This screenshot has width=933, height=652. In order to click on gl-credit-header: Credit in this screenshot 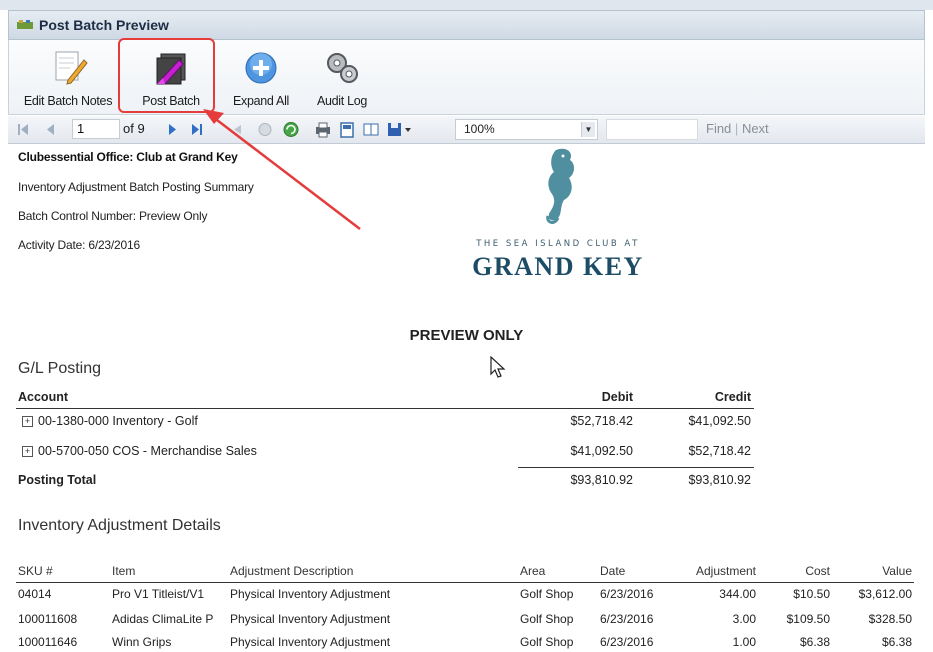, I will do `click(732, 397)`.